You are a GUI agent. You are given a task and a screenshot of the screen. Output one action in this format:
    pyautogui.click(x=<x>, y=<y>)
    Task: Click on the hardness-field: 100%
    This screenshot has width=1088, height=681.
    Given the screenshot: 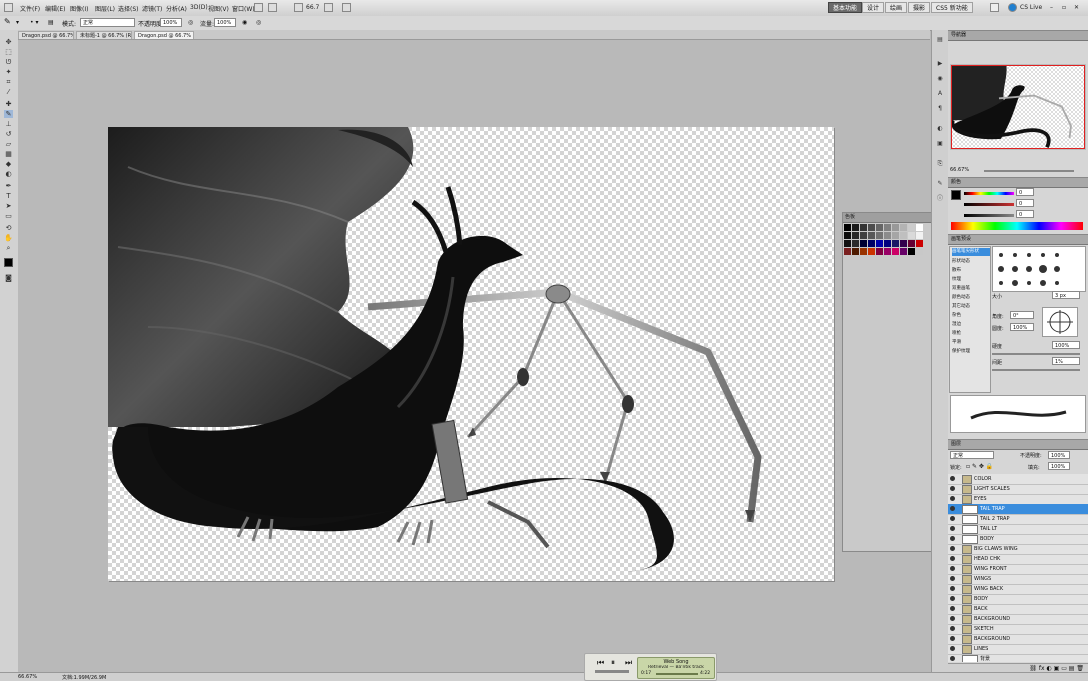 What is the action you would take?
    pyautogui.click(x=1066, y=345)
    